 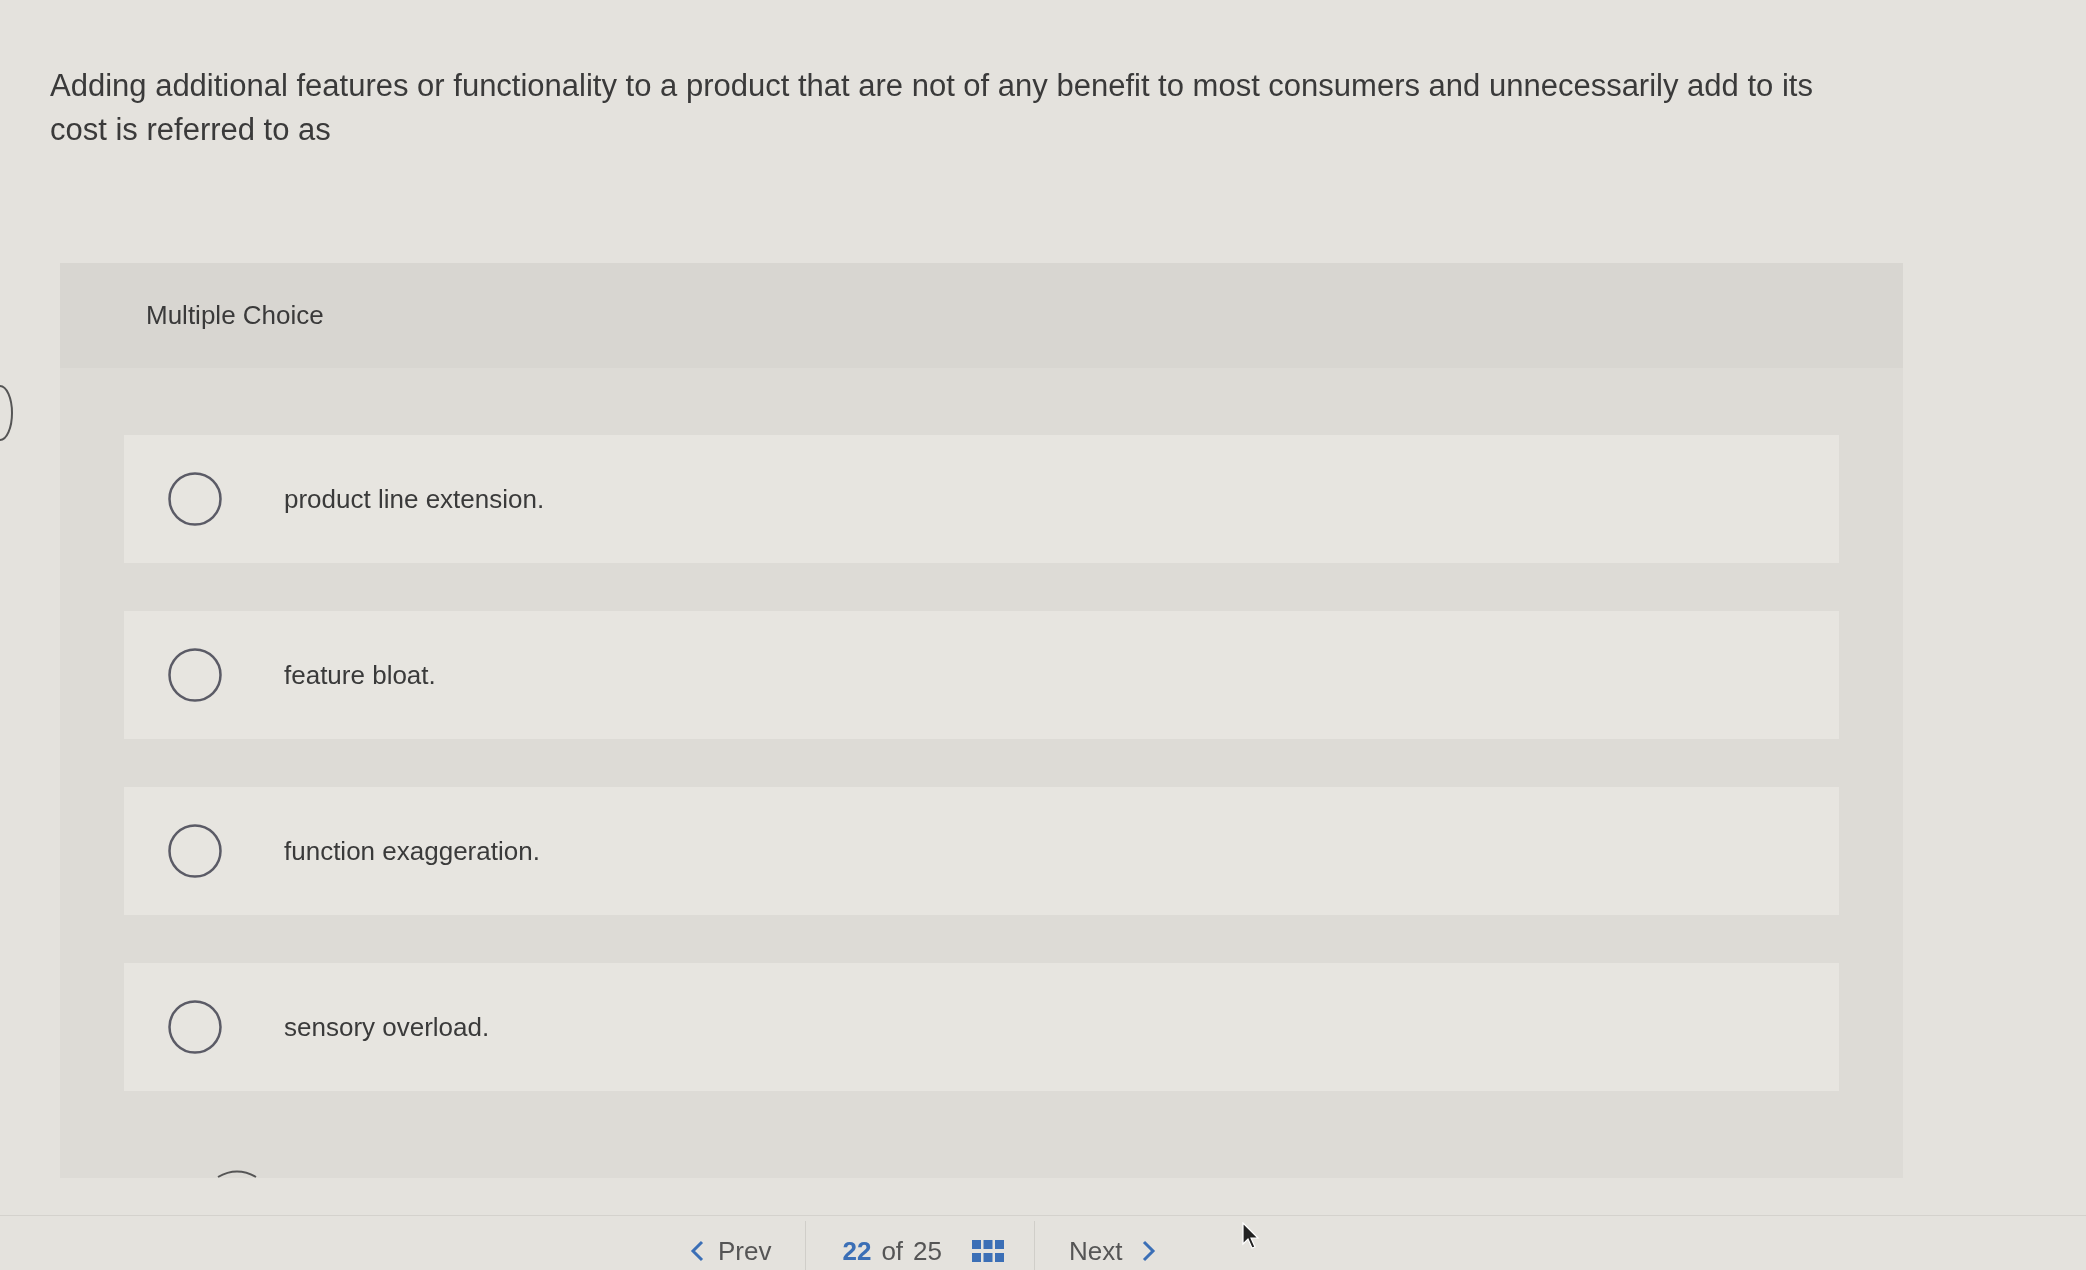 What do you see at coordinates (1149, 1251) in the screenshot?
I see `chevron-right-icon` at bounding box center [1149, 1251].